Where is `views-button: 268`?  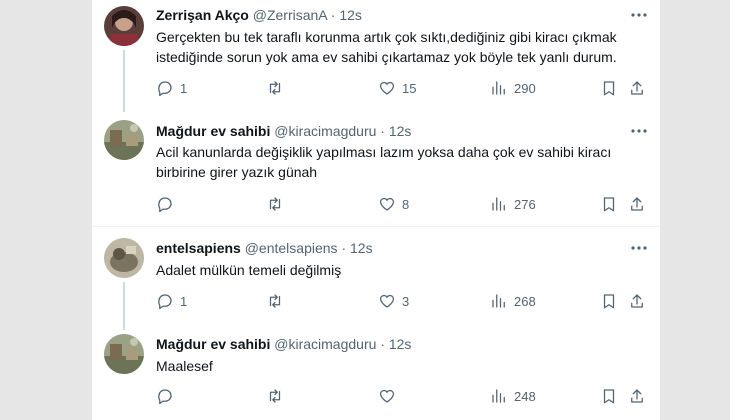 views-button: 268 is located at coordinates (513, 301).